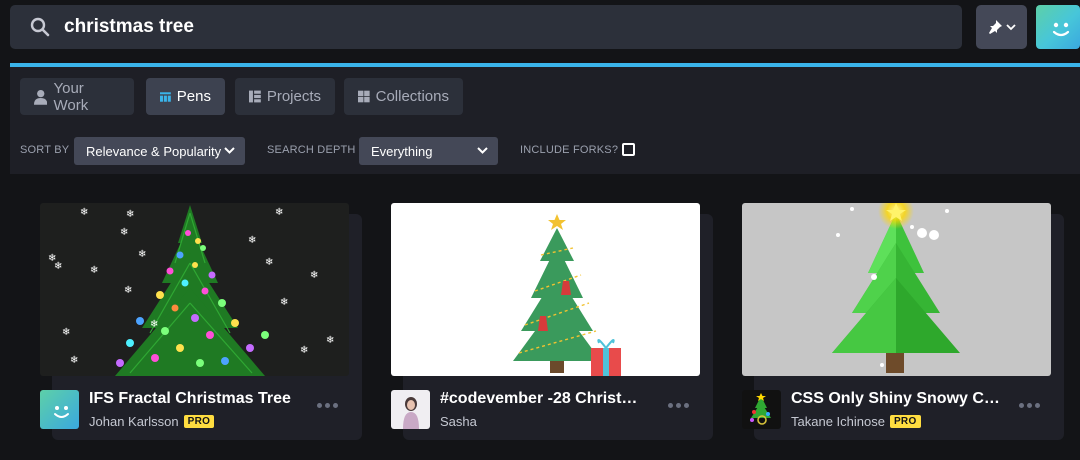  I want to click on top-bar, so click(540, 30).